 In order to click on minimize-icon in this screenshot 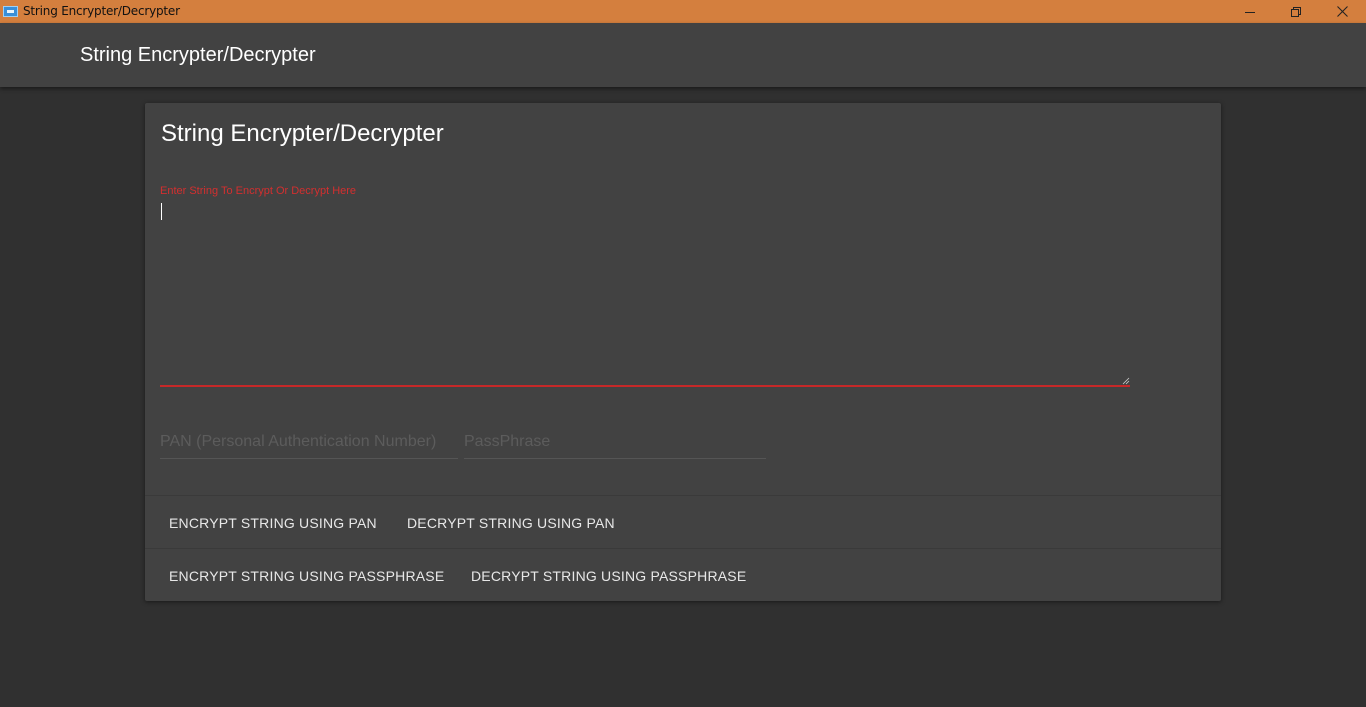, I will do `click(1250, 11)`.